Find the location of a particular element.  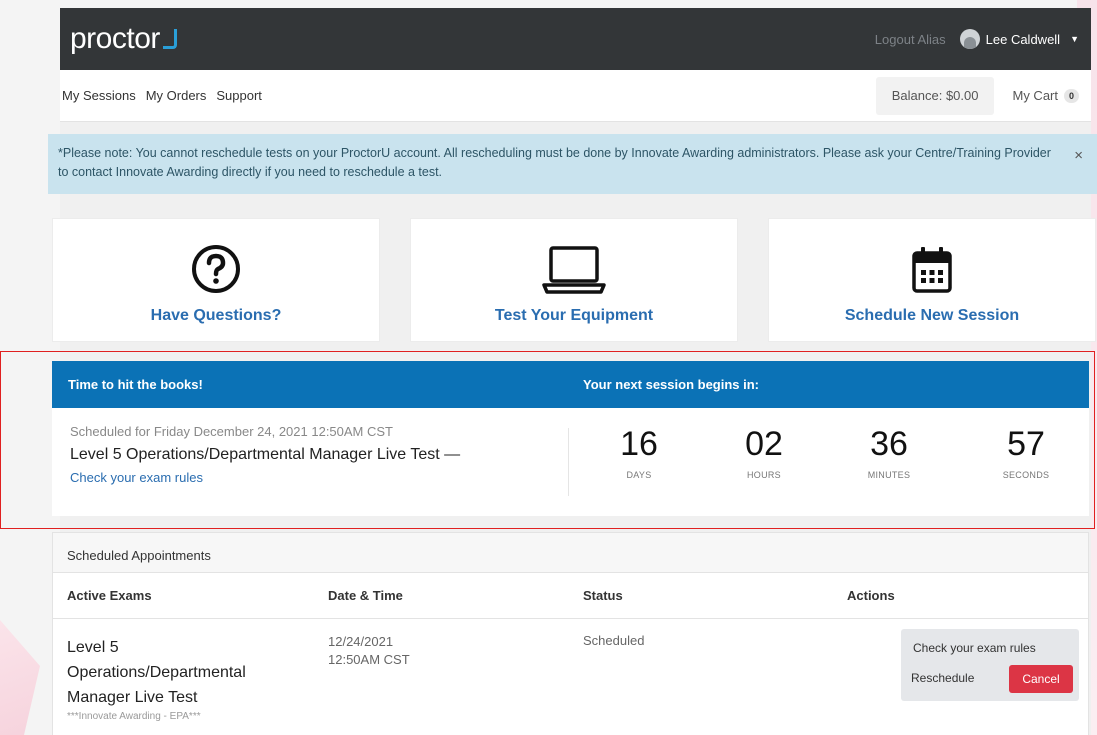

col-date-time: Date & Time is located at coordinates (365, 595).